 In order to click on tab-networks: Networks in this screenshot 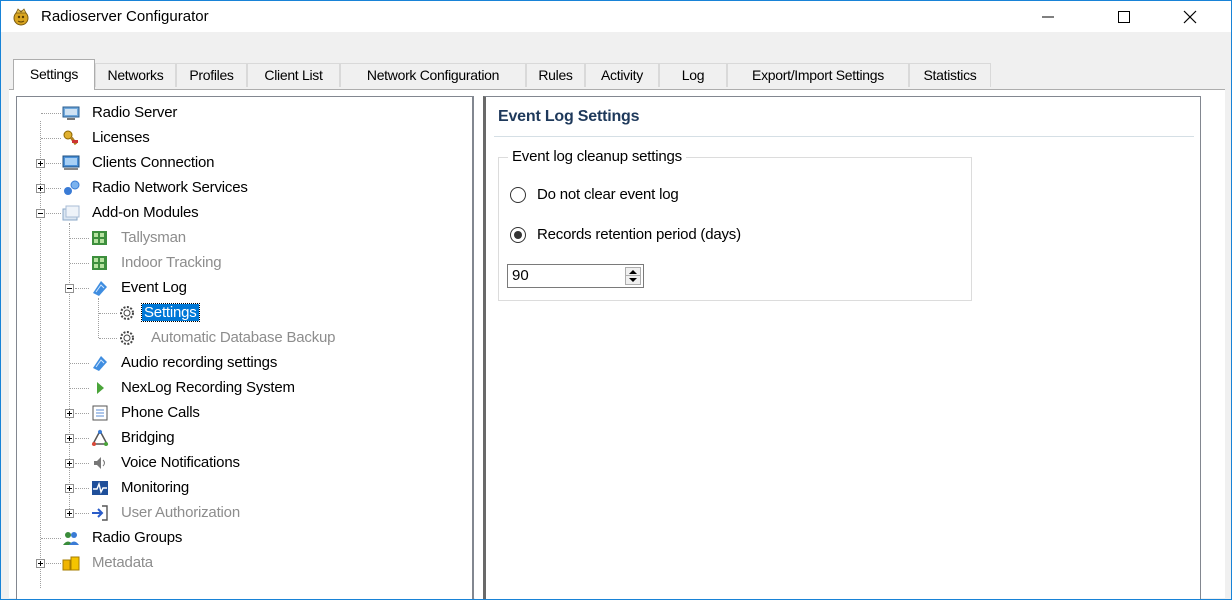, I will do `click(135, 75)`.